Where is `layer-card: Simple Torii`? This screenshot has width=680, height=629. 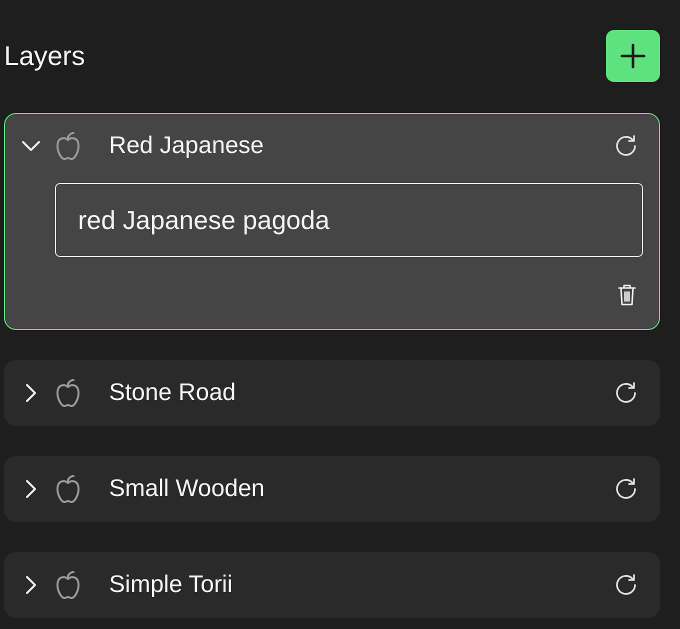
layer-card: Simple Torii is located at coordinates (332, 585).